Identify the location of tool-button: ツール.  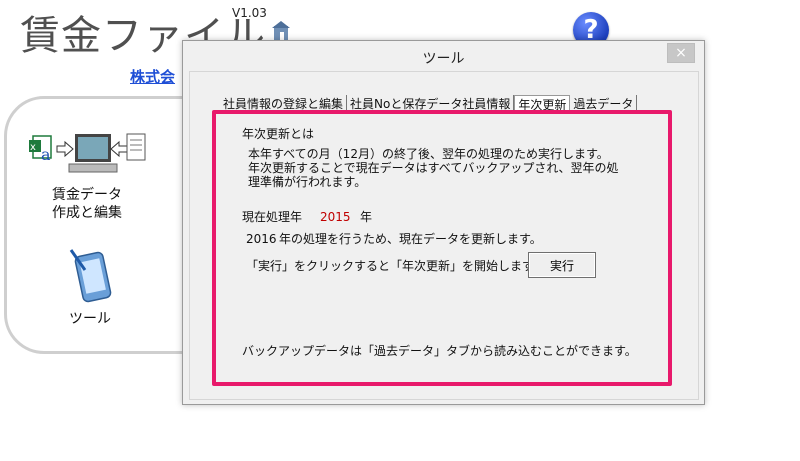
(90, 288).